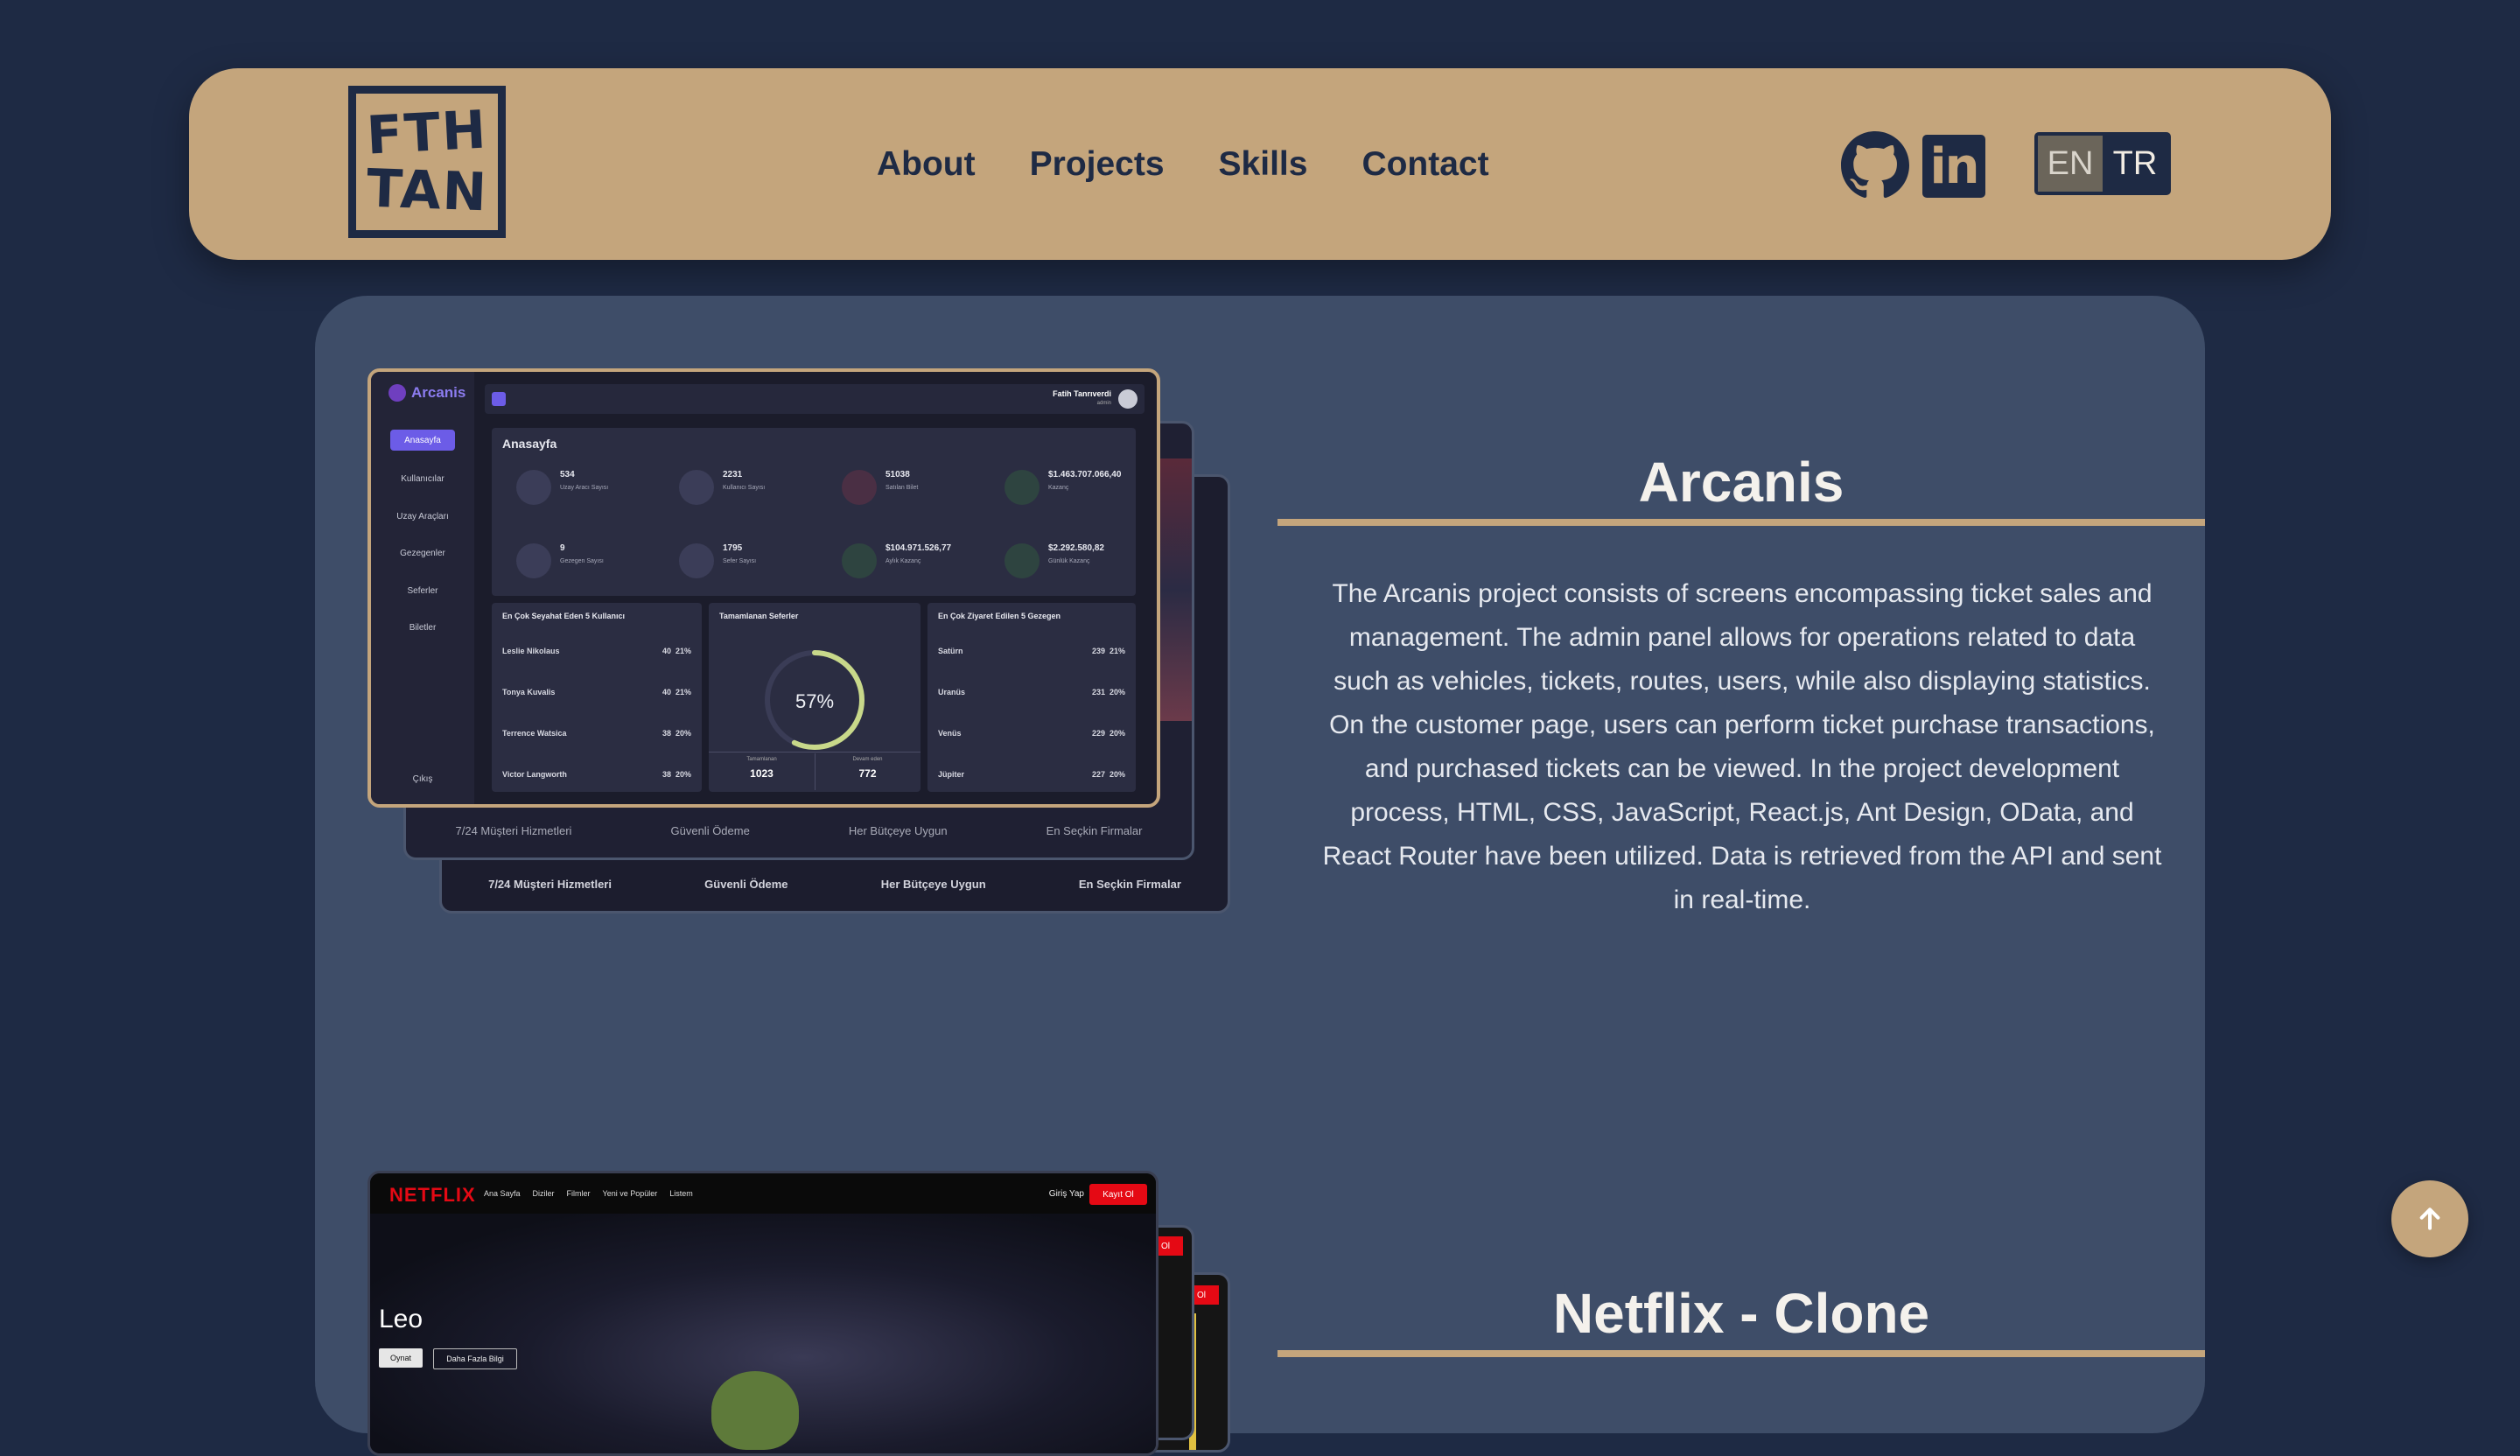 This screenshot has height=1456, width=2520. Describe the element at coordinates (1098, 733) in the screenshot. I see `planet-count: 229` at that location.